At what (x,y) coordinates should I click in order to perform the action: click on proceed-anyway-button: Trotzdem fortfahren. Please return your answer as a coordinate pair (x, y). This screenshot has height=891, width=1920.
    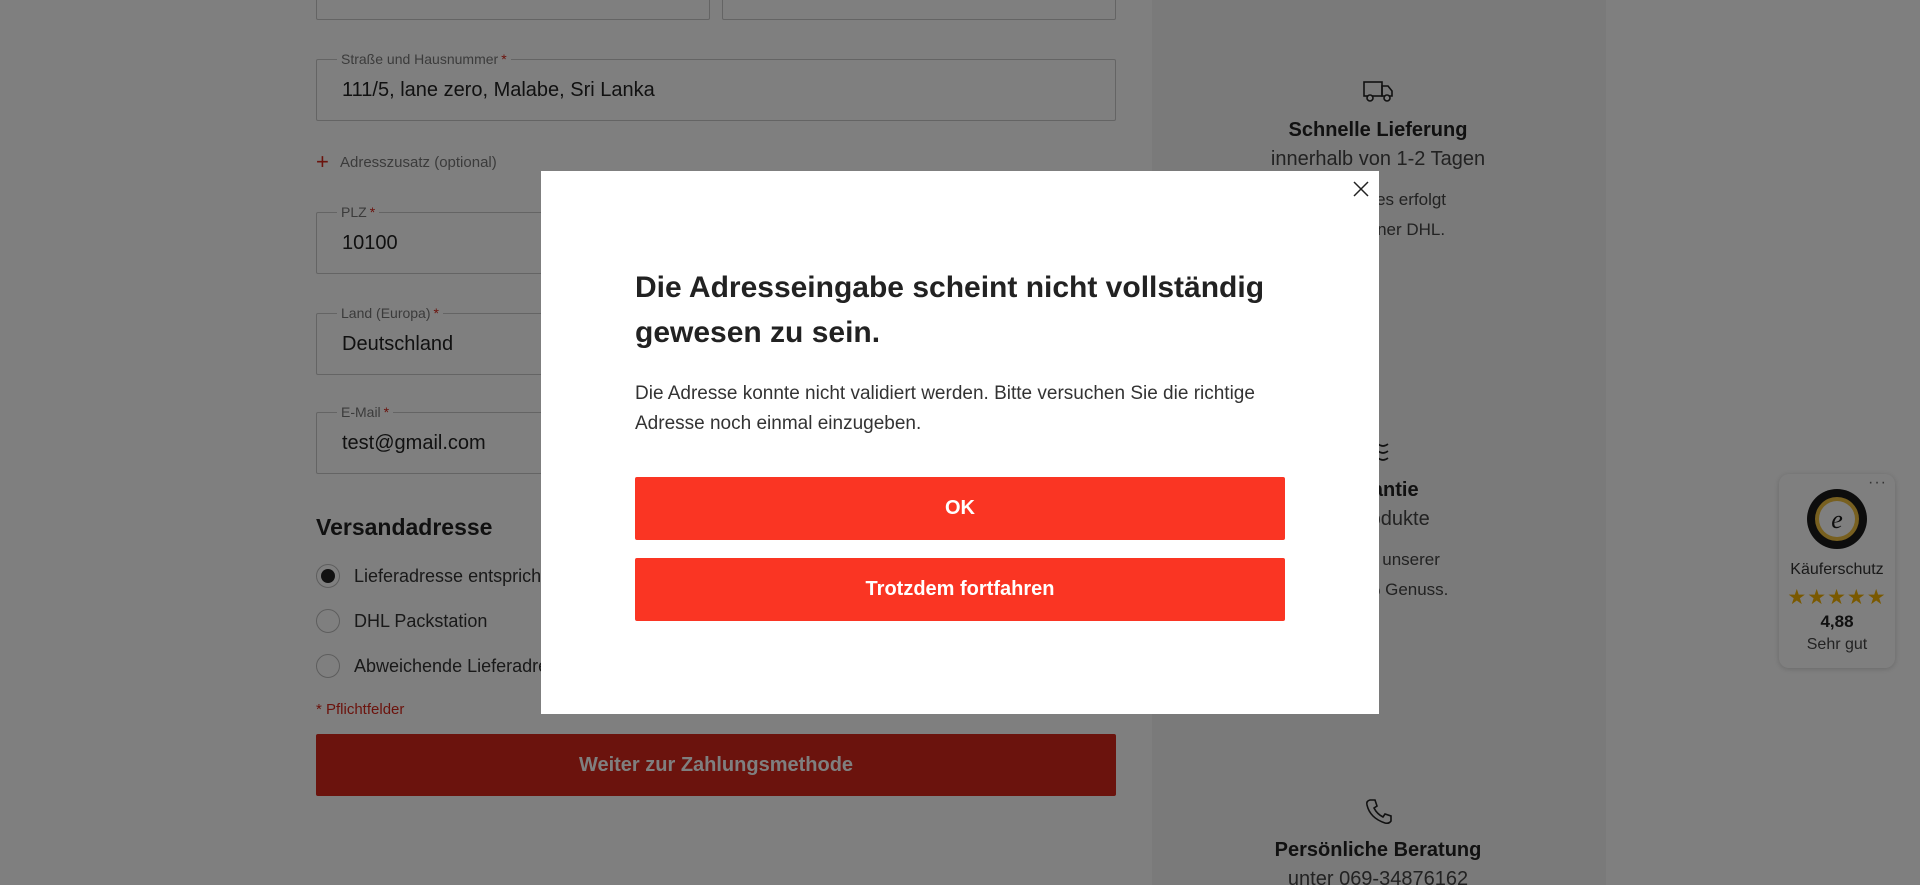
    Looking at the image, I should click on (960, 589).